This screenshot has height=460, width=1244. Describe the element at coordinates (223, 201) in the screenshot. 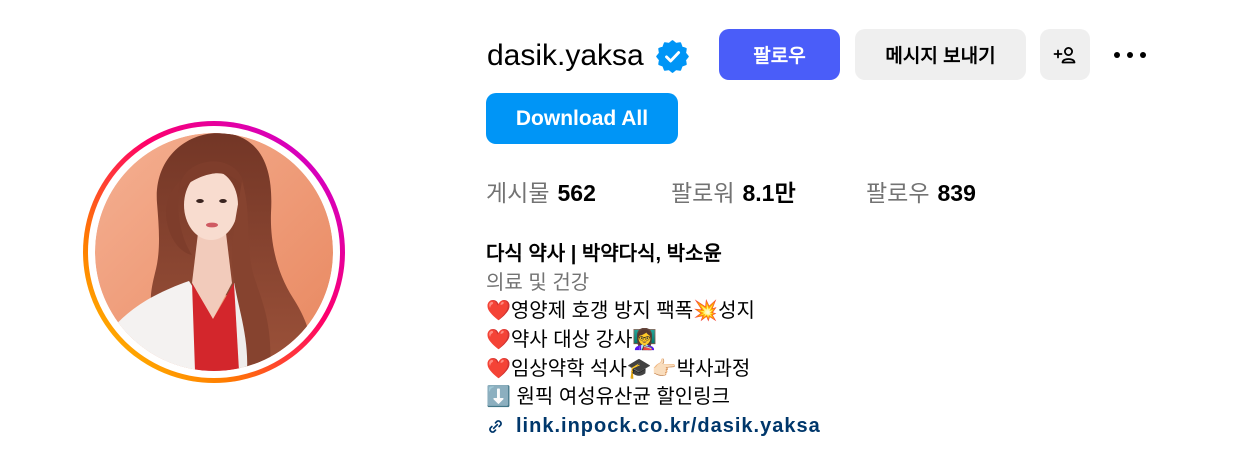

I see `photo-eye-right` at that location.